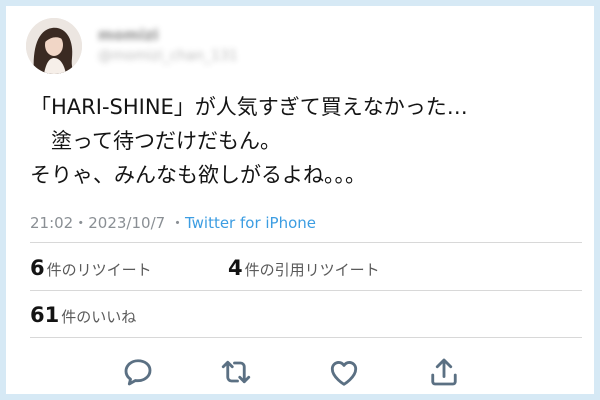 The image size is (600, 400). Describe the element at coordinates (51, 223) in the screenshot. I see `tweet-time: 21:02` at that location.